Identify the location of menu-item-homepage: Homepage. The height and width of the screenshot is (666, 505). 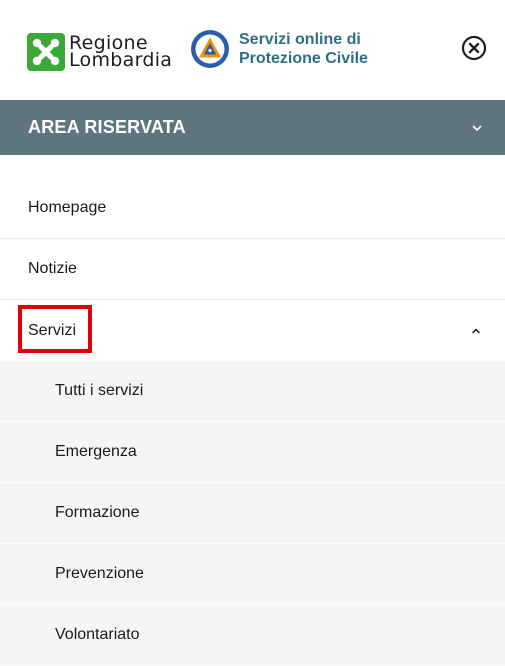
(252, 208).